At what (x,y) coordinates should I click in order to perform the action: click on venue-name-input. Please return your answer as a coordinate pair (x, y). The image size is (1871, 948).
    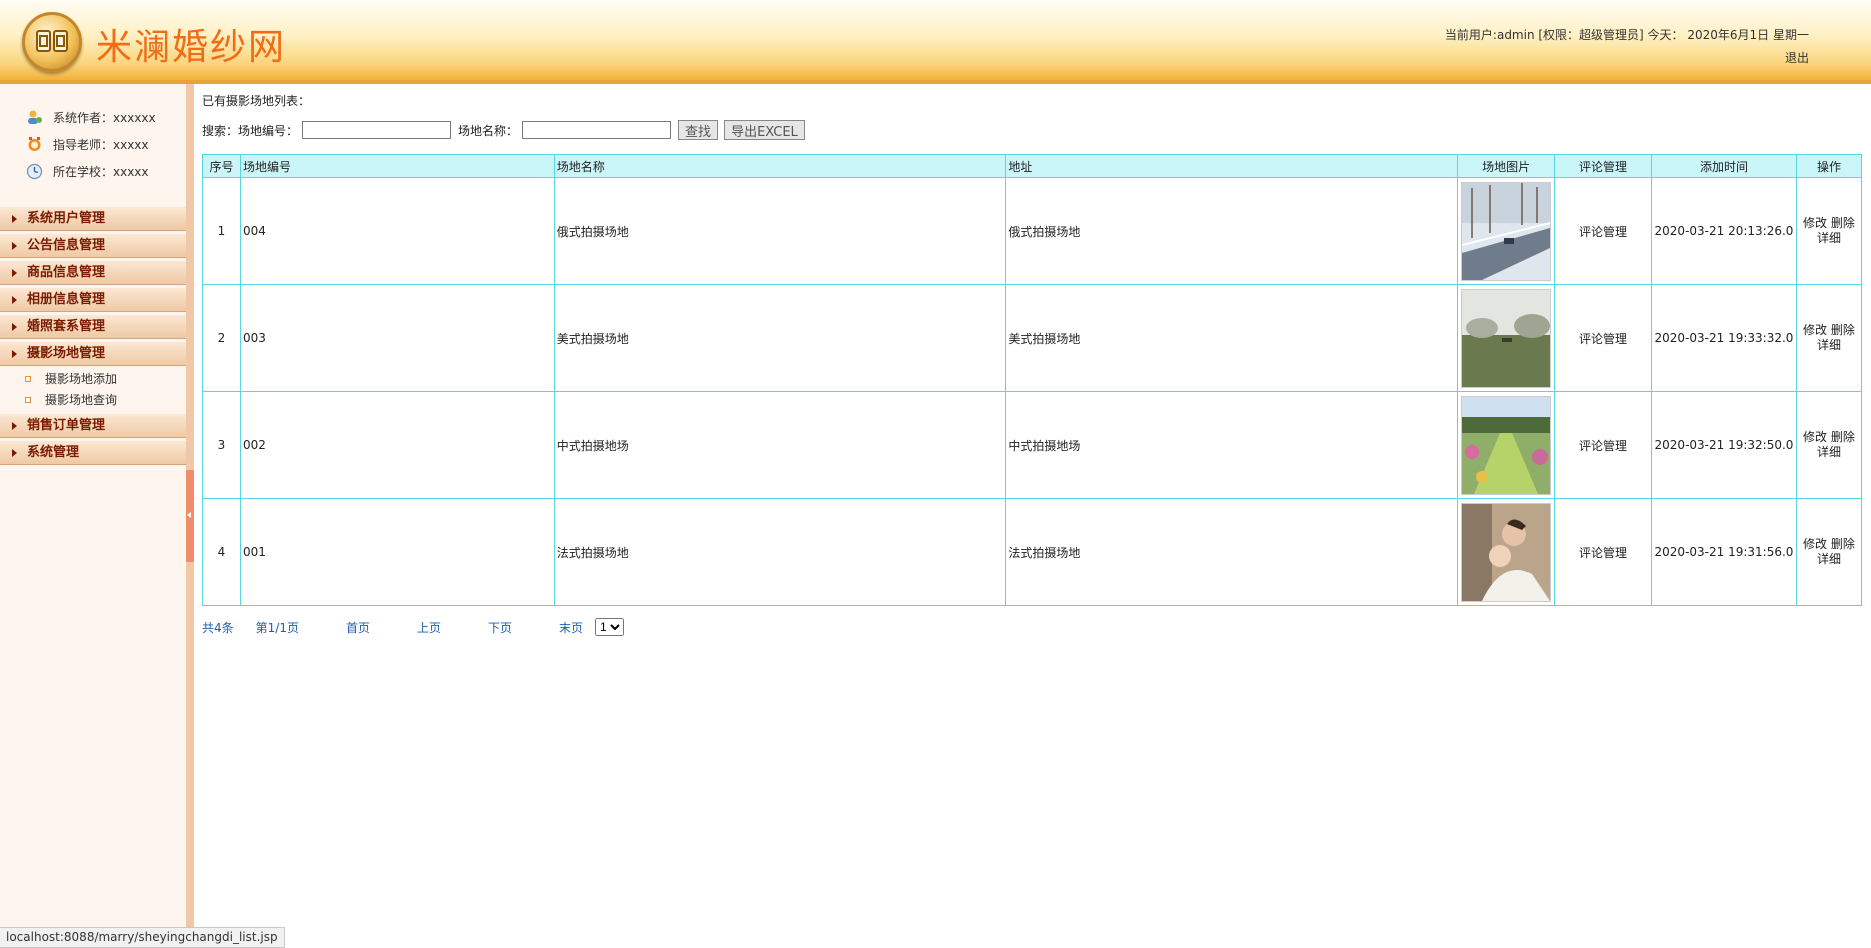
    Looking at the image, I should click on (597, 130).